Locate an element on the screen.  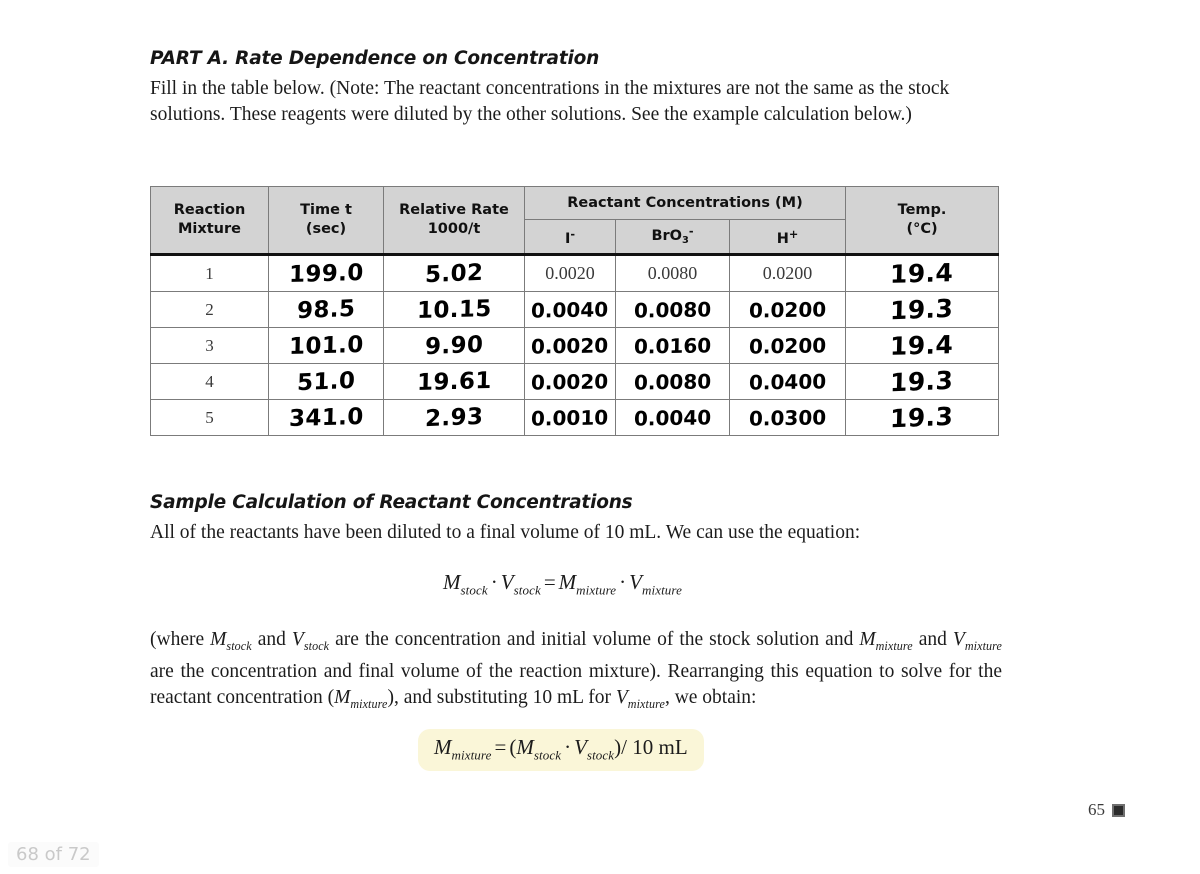
eq-hl-divisor: / 10 mL is located at coordinates (654, 747).